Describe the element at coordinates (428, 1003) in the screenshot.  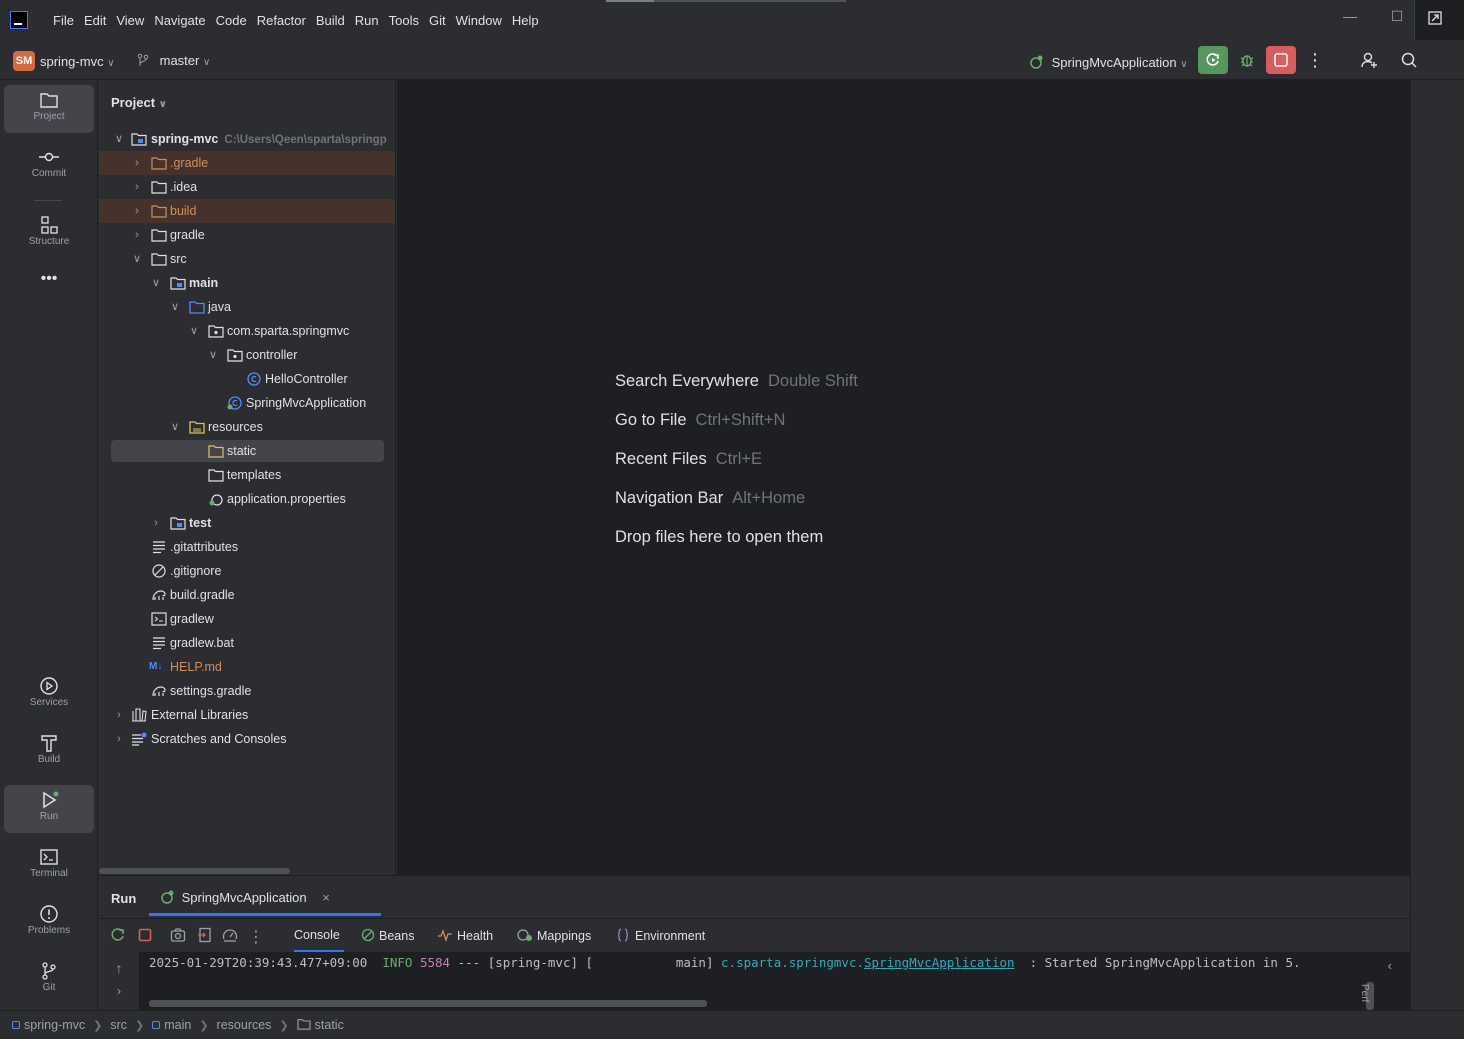
I see `console-horizontal-scrollbar` at that location.